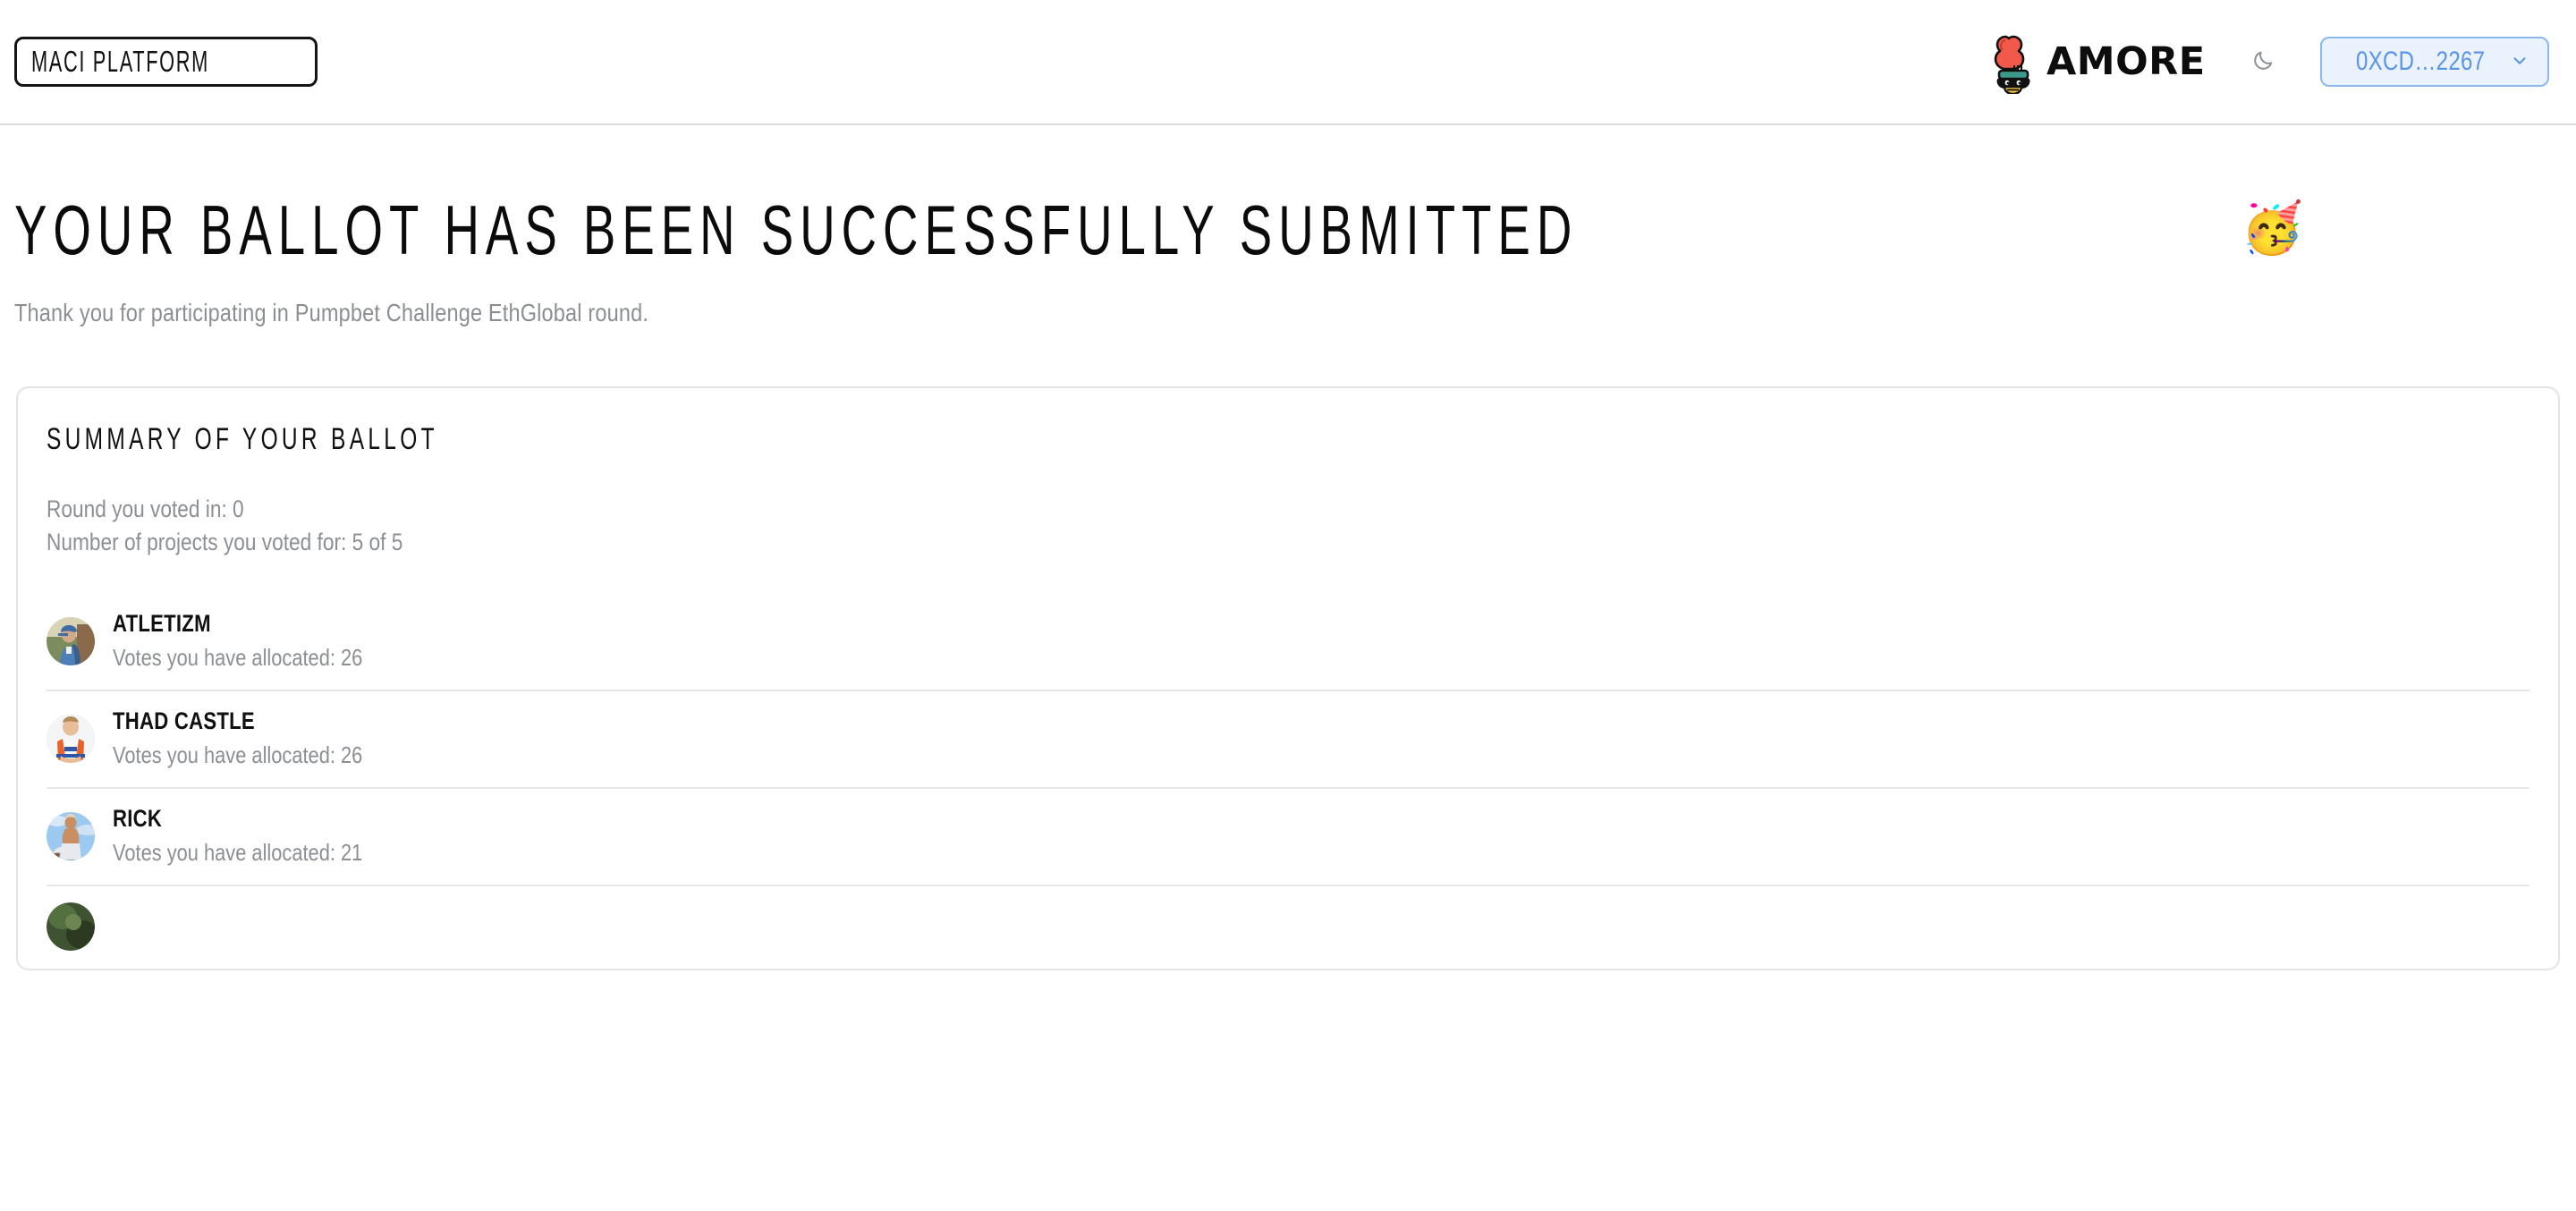  I want to click on project-info: ATLETIZM Votes you have allocated: 26, so click(261, 641).